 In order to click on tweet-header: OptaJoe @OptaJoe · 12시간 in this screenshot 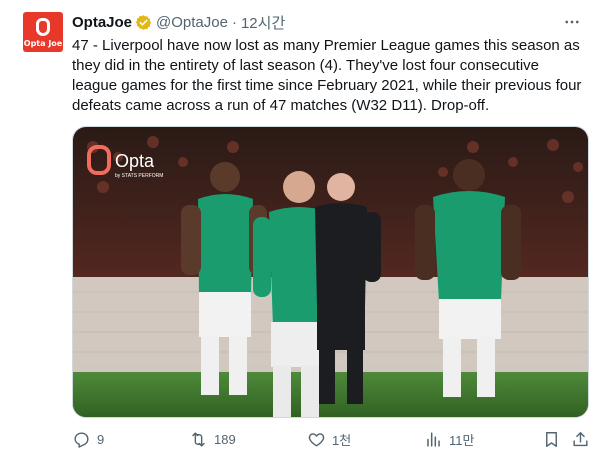, I will do `click(178, 22)`.